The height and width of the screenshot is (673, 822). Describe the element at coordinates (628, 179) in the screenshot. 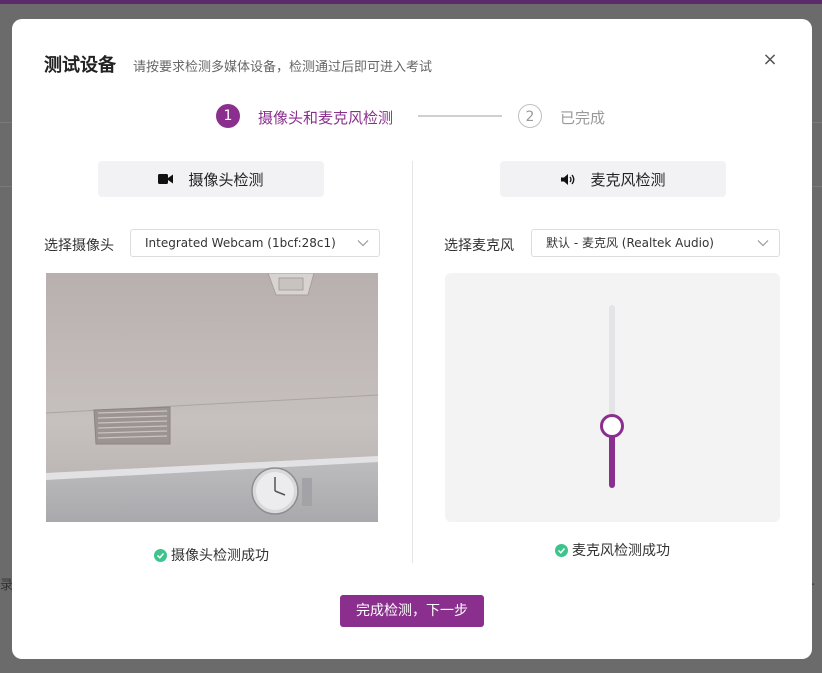

I see `microphone-test-label: 麦克风检测` at that location.